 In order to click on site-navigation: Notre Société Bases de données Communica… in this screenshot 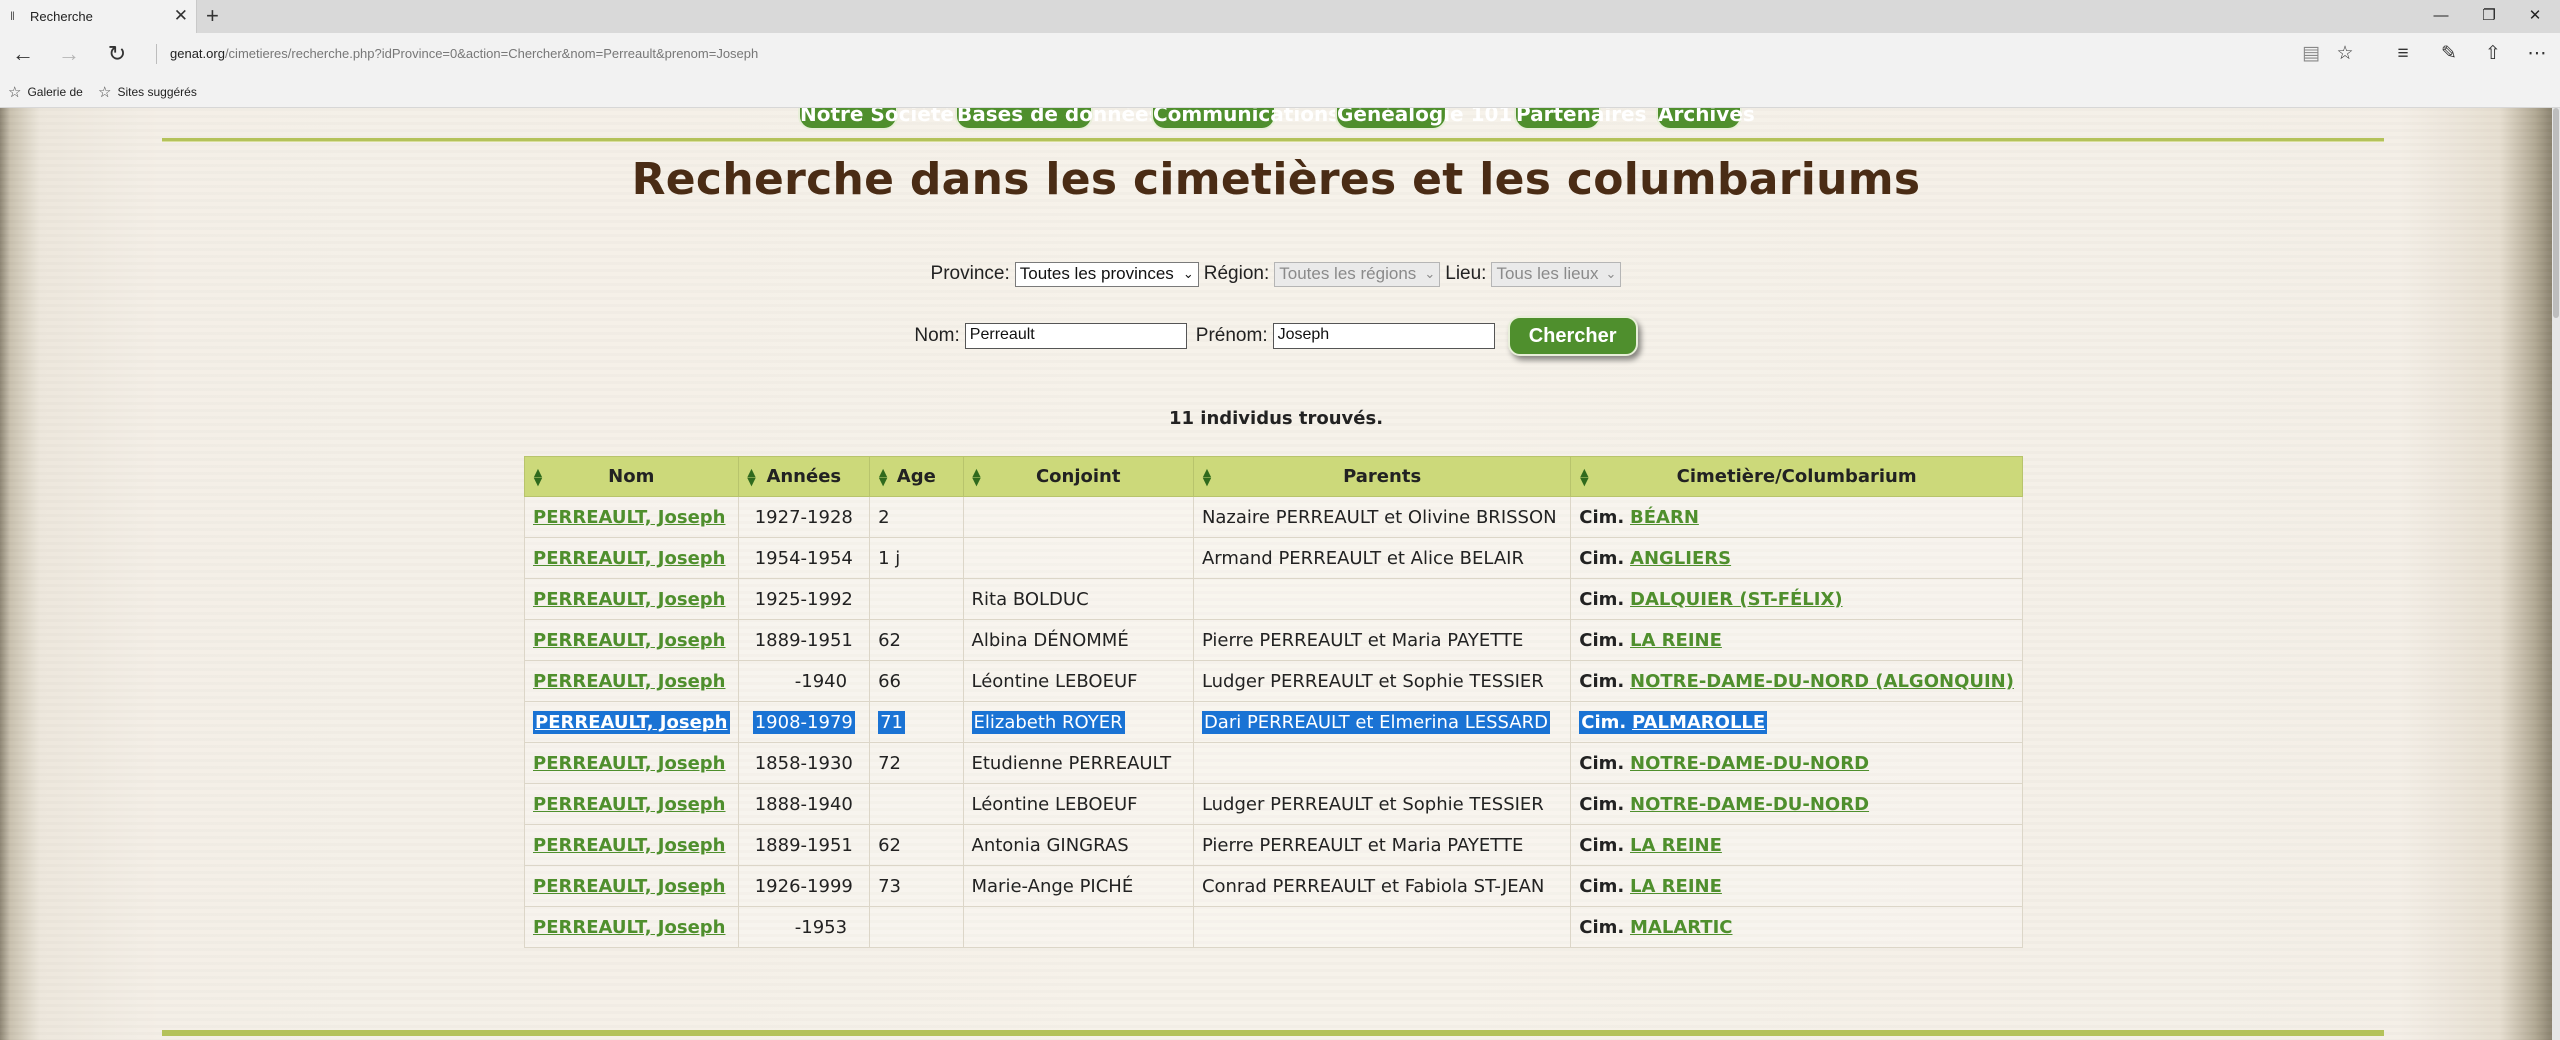, I will do `click(1276, 124)`.